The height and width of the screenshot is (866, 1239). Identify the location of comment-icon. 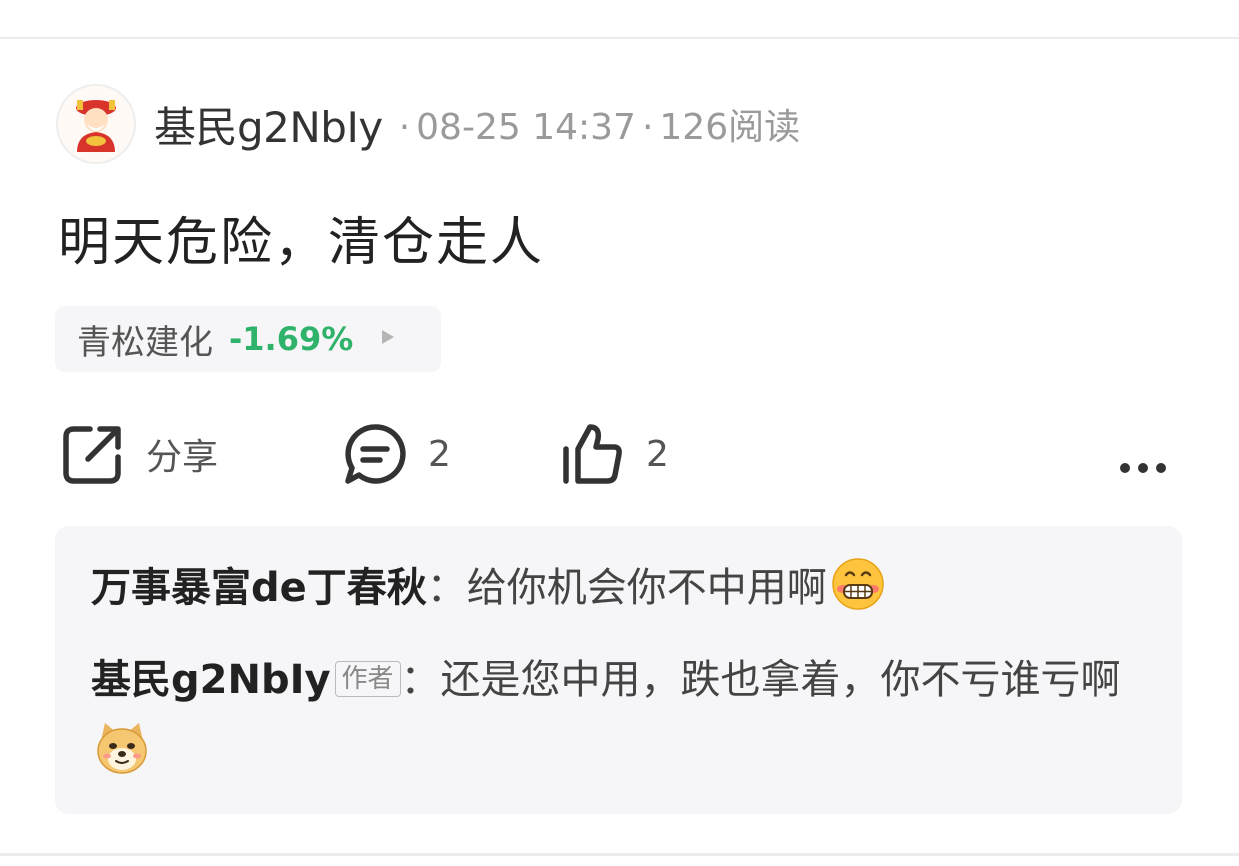
(375, 454).